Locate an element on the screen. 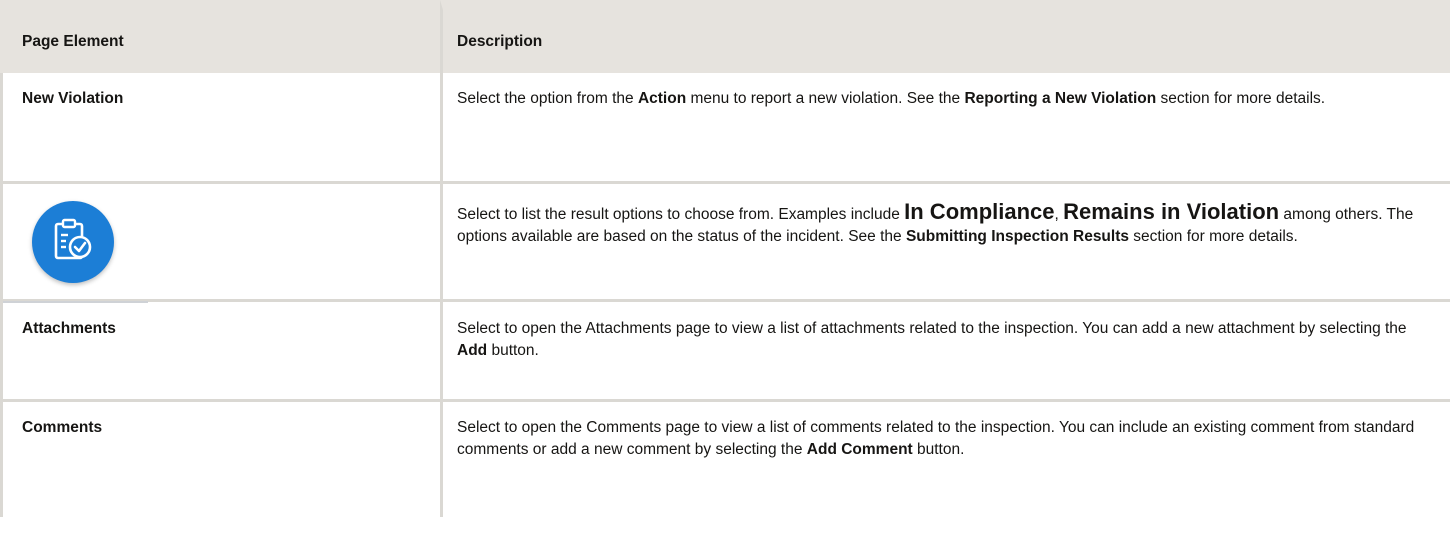  term-add-comment: Add Comment is located at coordinates (859, 449).